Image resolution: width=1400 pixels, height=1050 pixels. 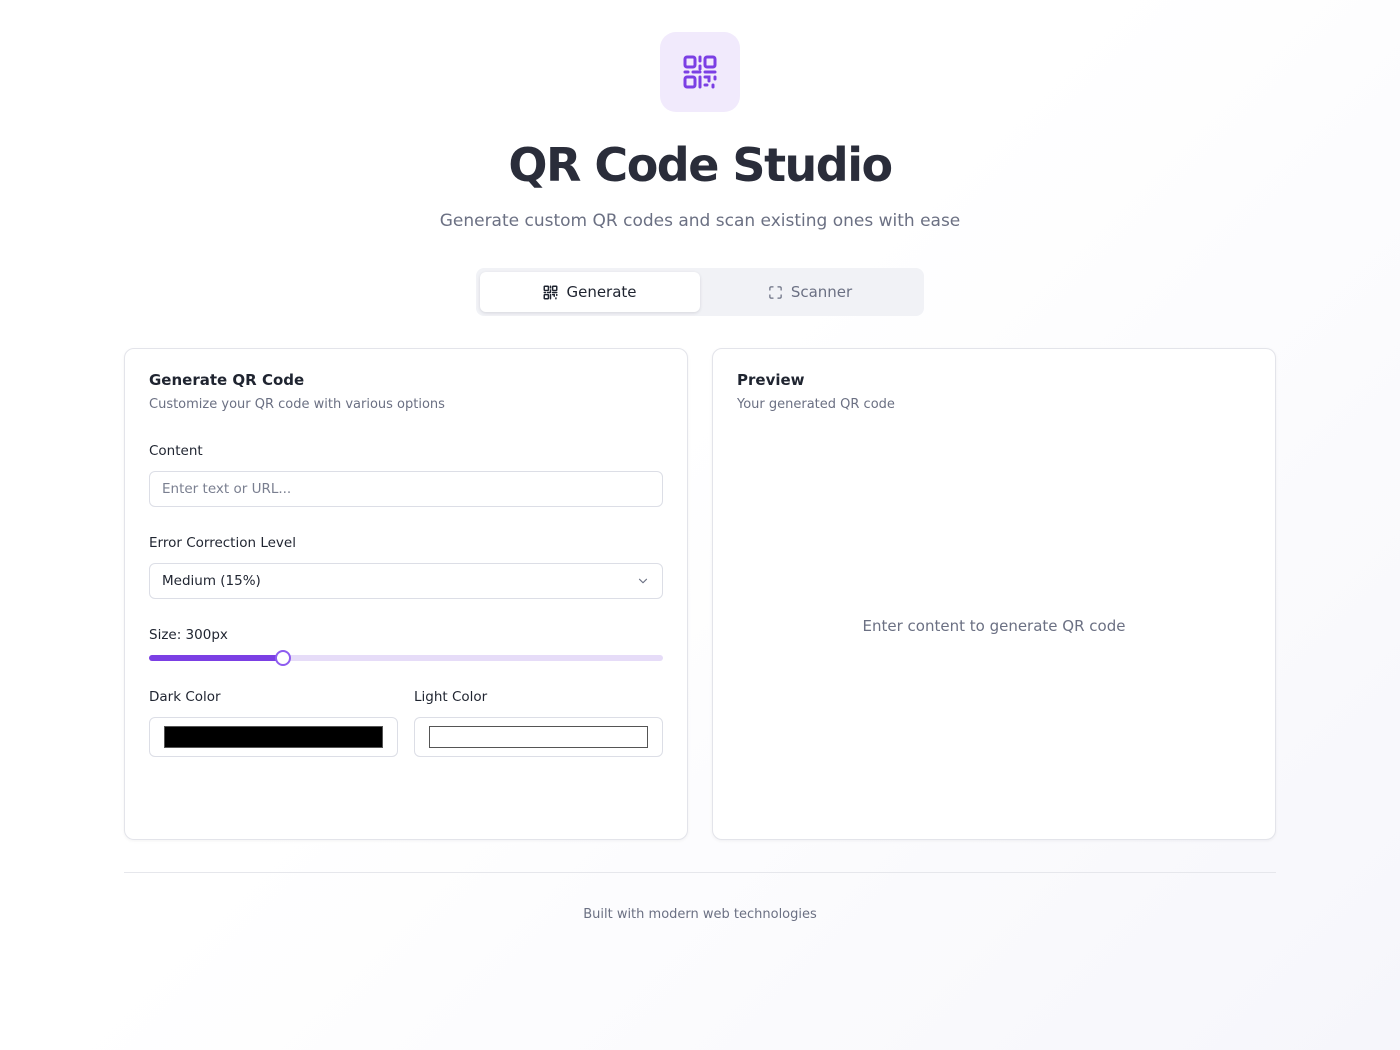 I want to click on light-color-picker, so click(x=538, y=737).